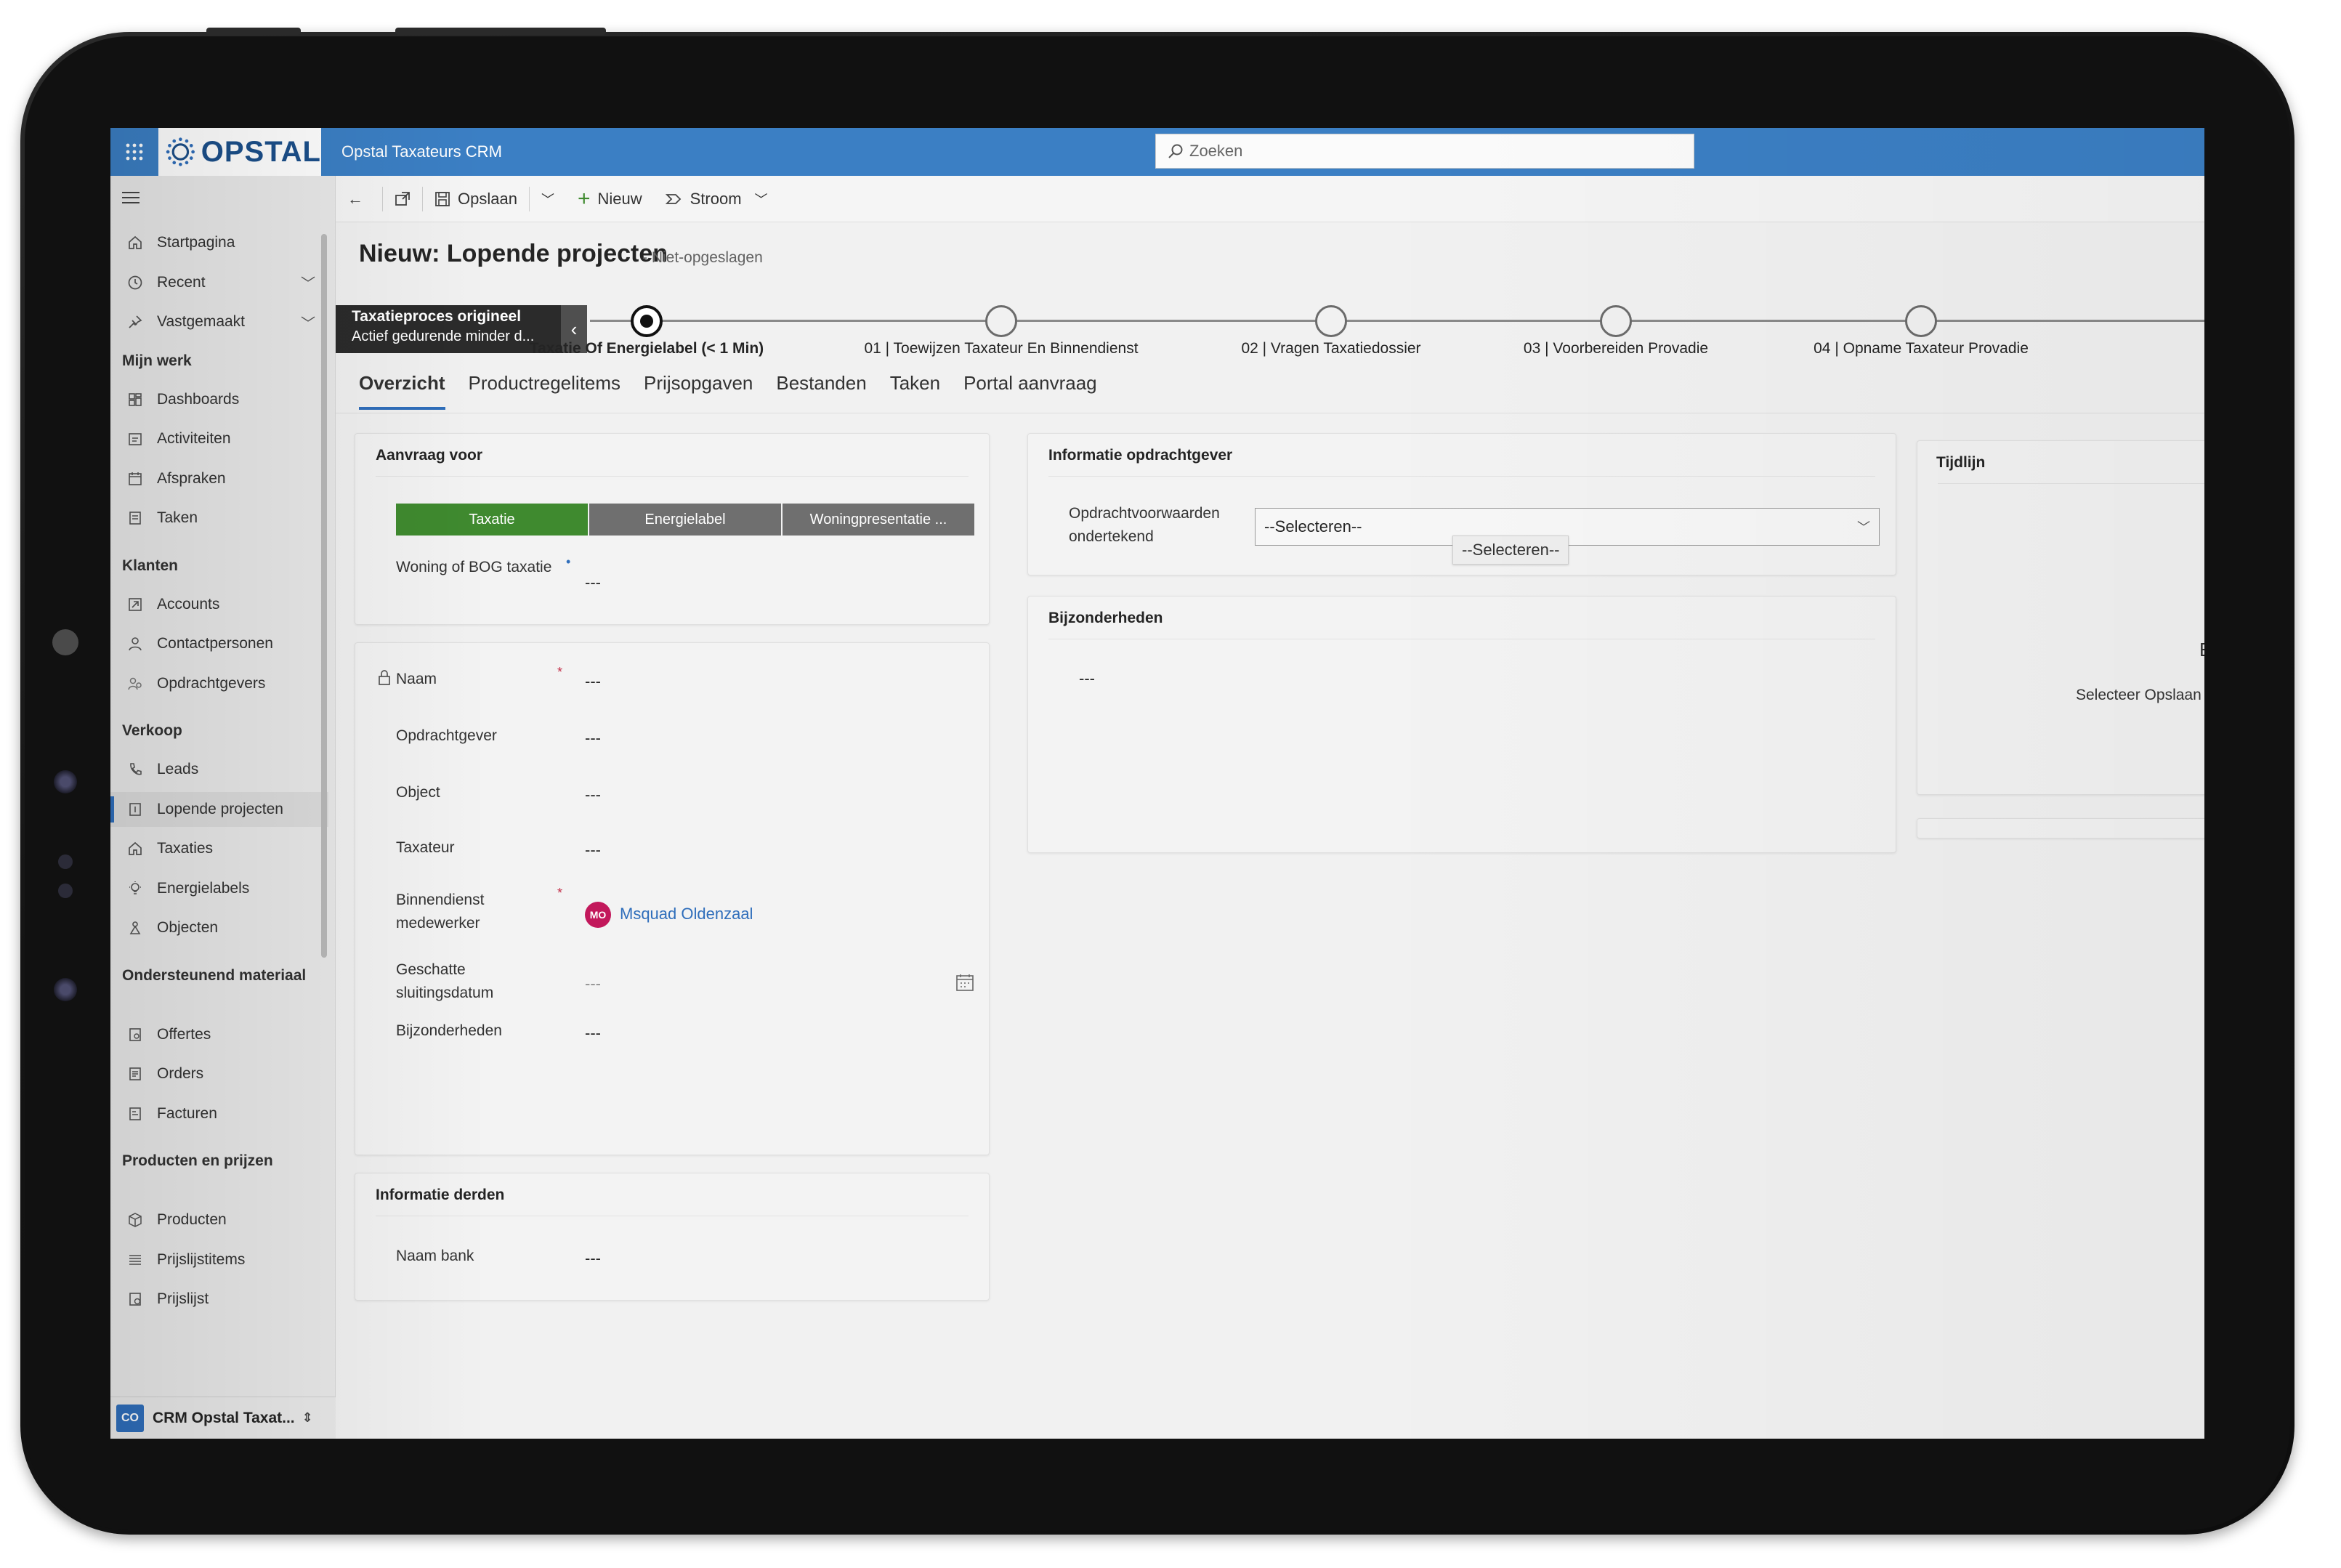 The width and height of the screenshot is (2341, 1568). Describe the element at coordinates (184, 1034) in the screenshot. I see `sidebar-item-label: Offertes` at that location.